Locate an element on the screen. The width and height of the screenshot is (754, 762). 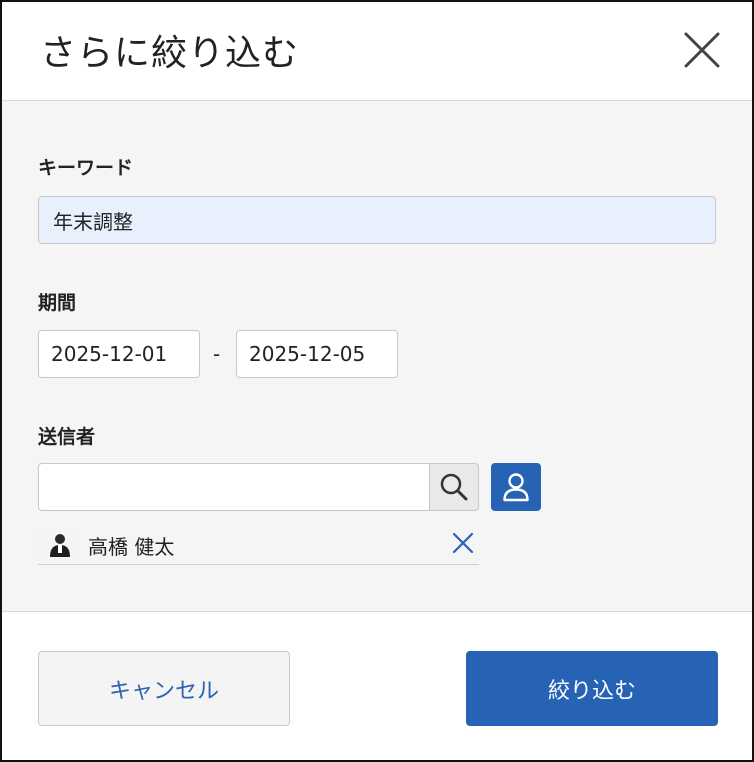
remove-sender-button is located at coordinates (463, 543).